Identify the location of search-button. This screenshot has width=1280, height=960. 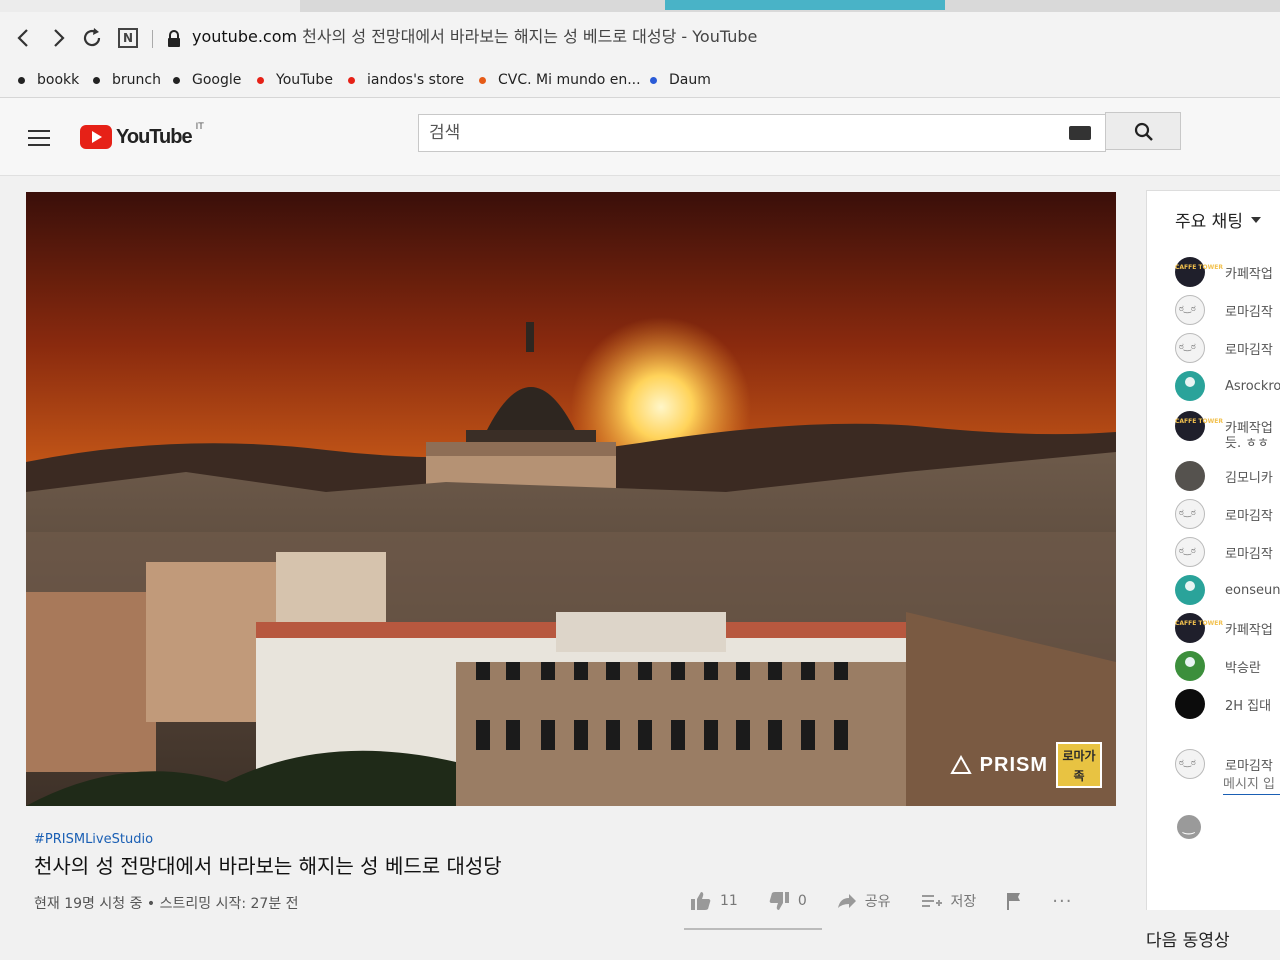
(1143, 131).